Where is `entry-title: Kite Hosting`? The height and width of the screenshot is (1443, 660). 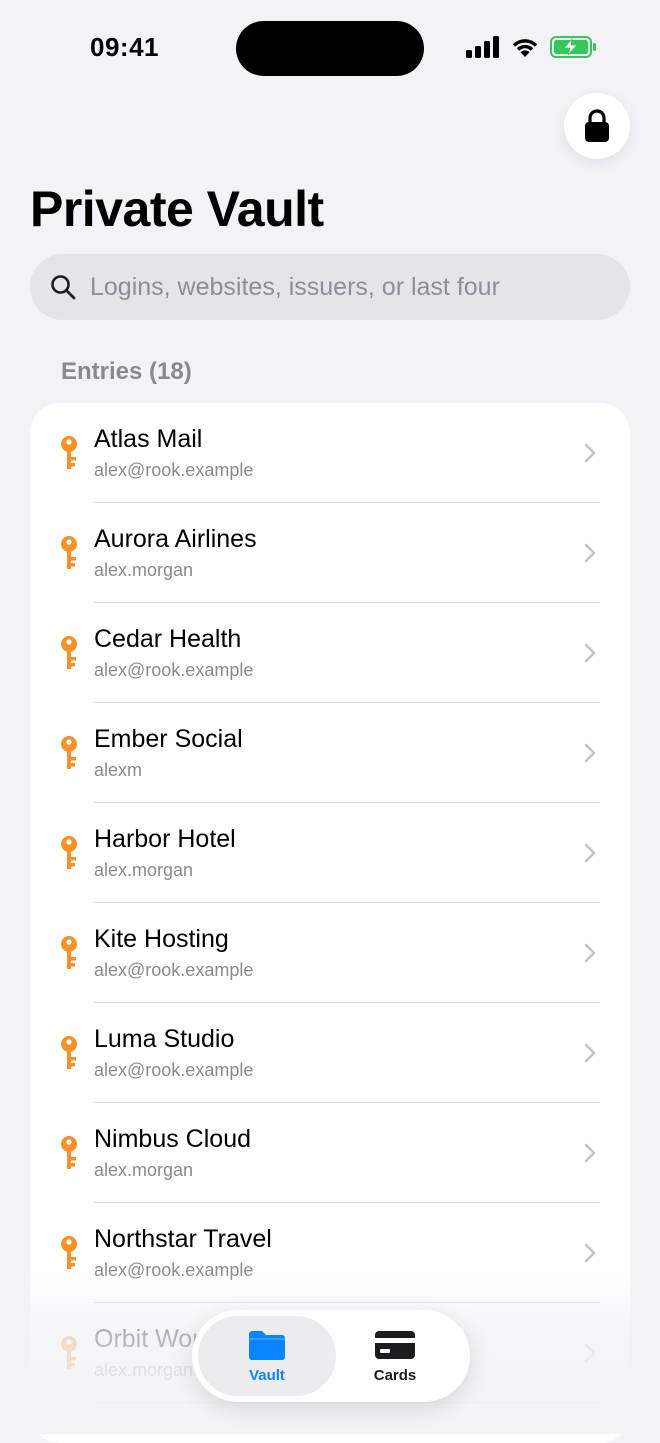 entry-title: Kite Hosting is located at coordinates (161, 939).